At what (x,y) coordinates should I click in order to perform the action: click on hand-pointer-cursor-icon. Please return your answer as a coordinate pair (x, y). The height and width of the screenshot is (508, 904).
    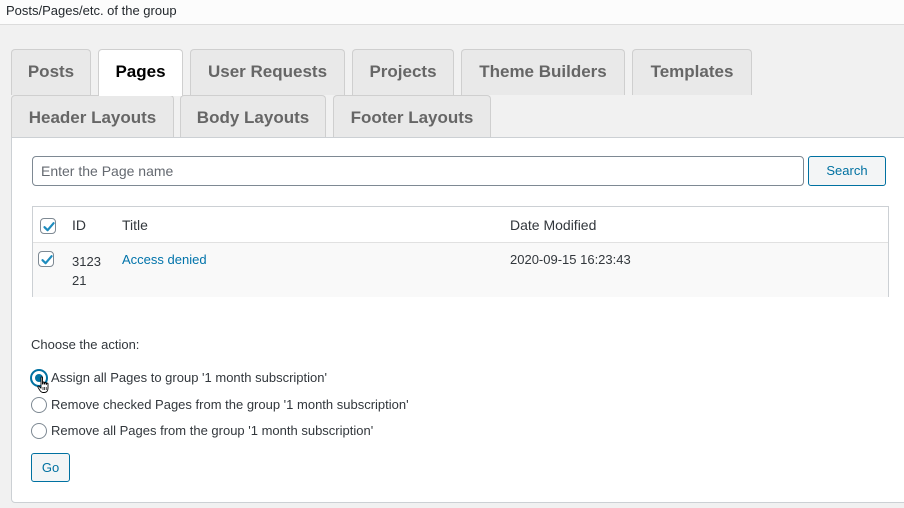
    Looking at the image, I should click on (43, 384).